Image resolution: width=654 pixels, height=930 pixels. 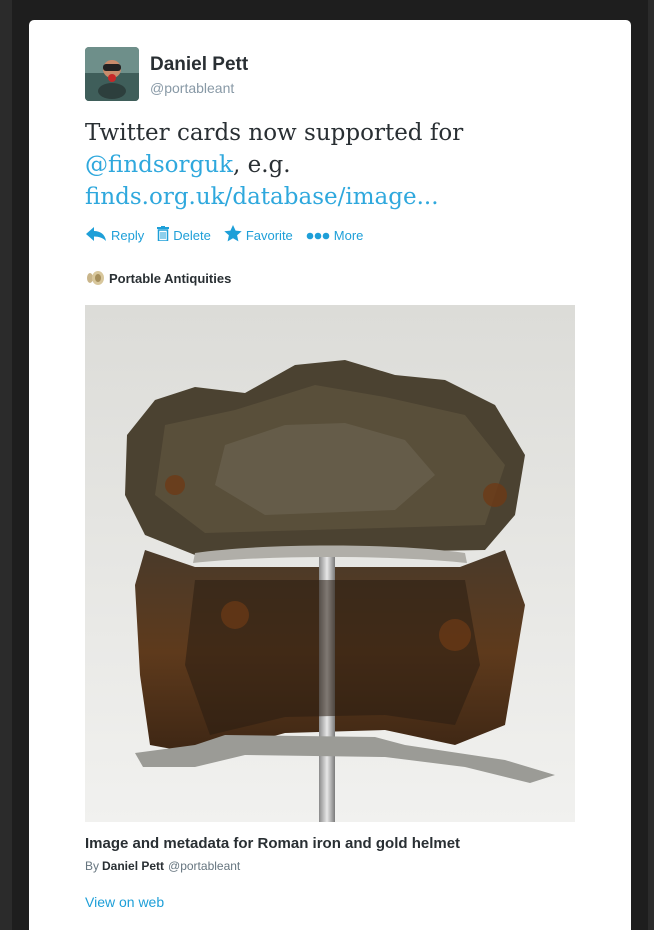 I want to click on star-icon, so click(x=235, y=235).